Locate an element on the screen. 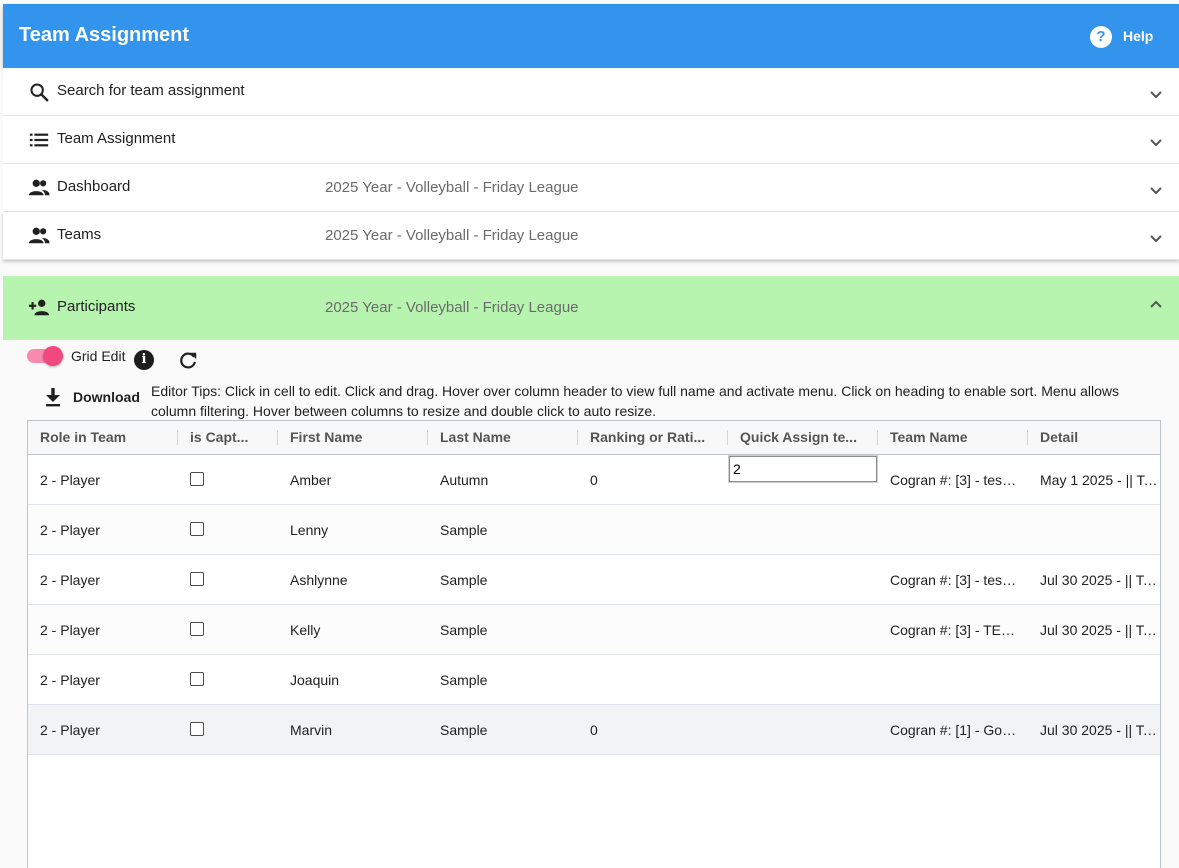  download-label: Download is located at coordinates (106, 397).